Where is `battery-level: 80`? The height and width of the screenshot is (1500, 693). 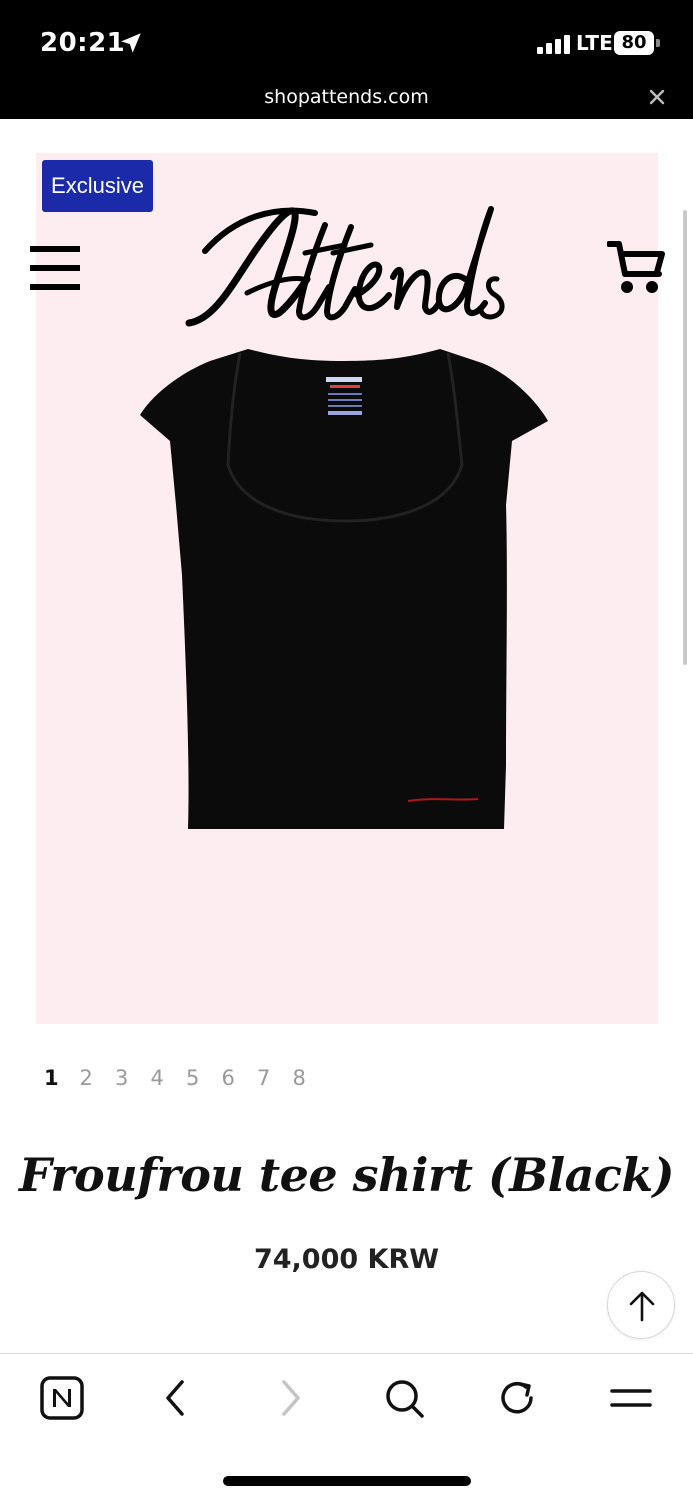
battery-level: 80 is located at coordinates (634, 43).